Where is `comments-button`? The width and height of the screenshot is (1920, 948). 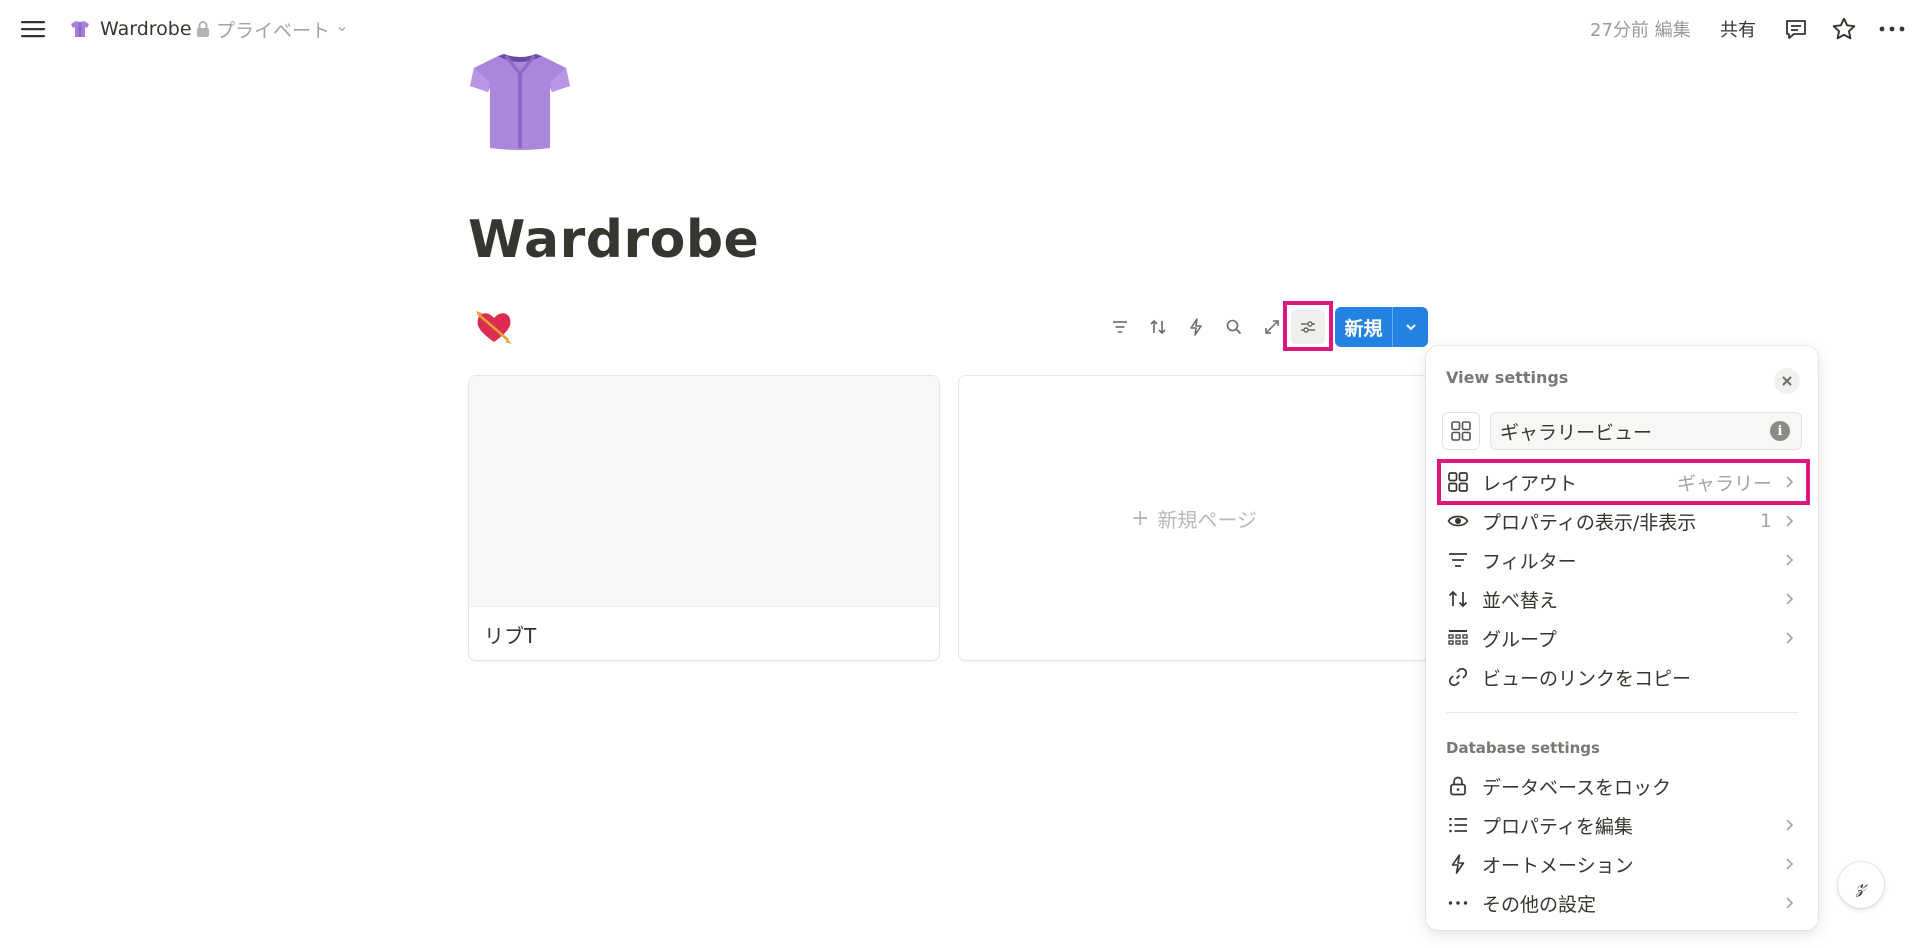 comments-button is located at coordinates (1796, 29).